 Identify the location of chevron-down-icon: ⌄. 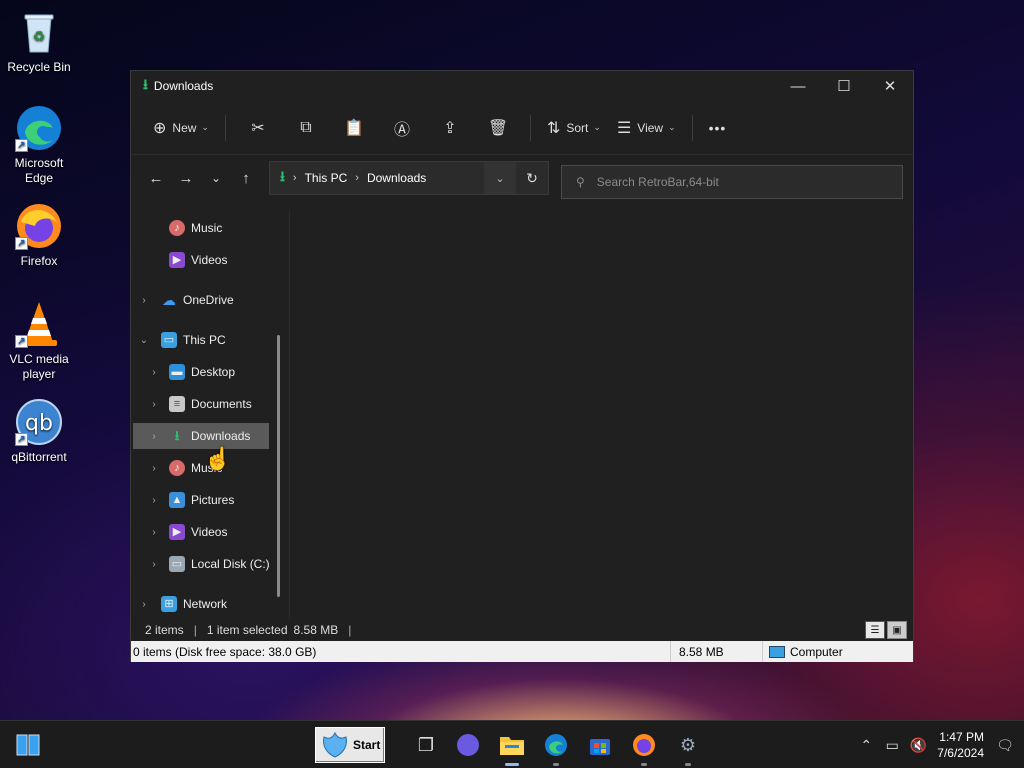
(672, 127).